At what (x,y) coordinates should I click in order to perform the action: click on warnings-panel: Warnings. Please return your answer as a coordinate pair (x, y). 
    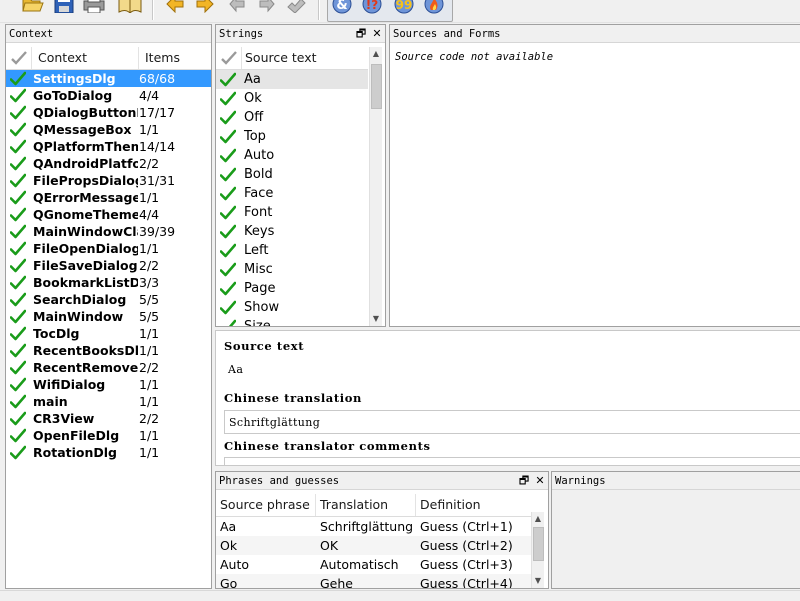
    Looking at the image, I should click on (675, 530).